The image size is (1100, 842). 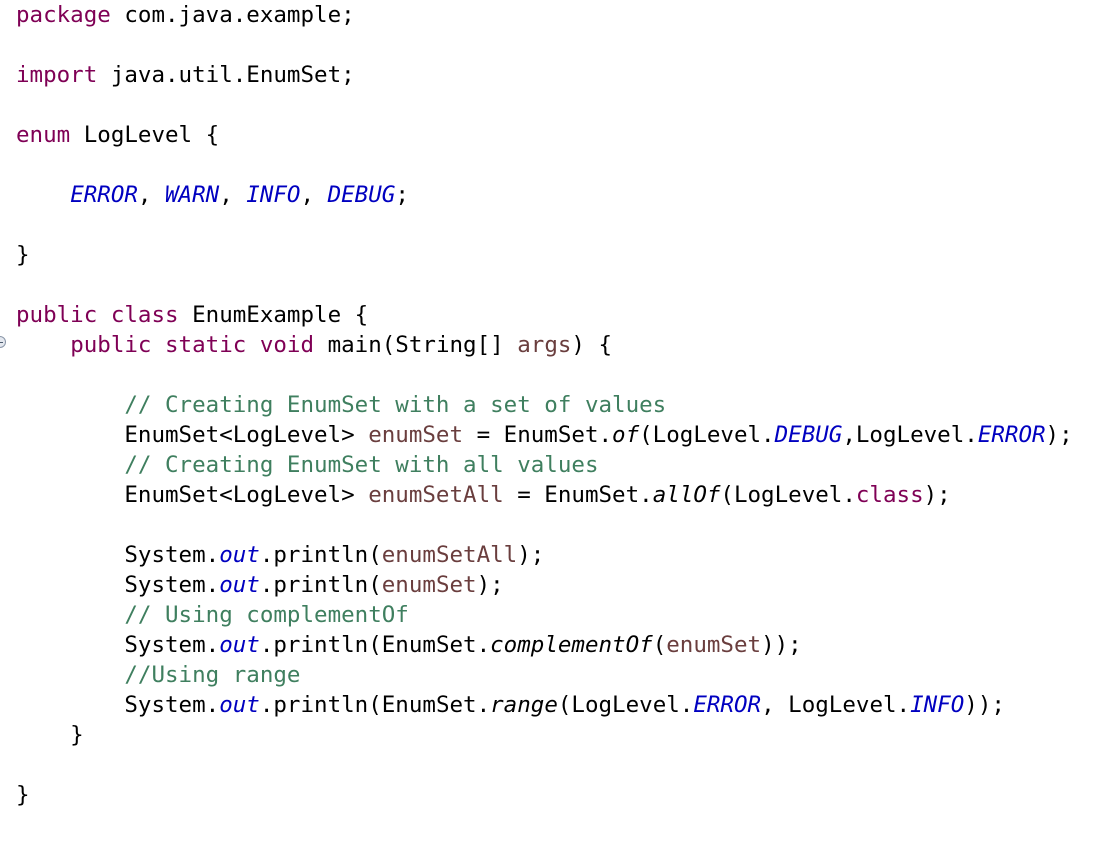 I want to click on code-token: import, so click(x=57, y=75).